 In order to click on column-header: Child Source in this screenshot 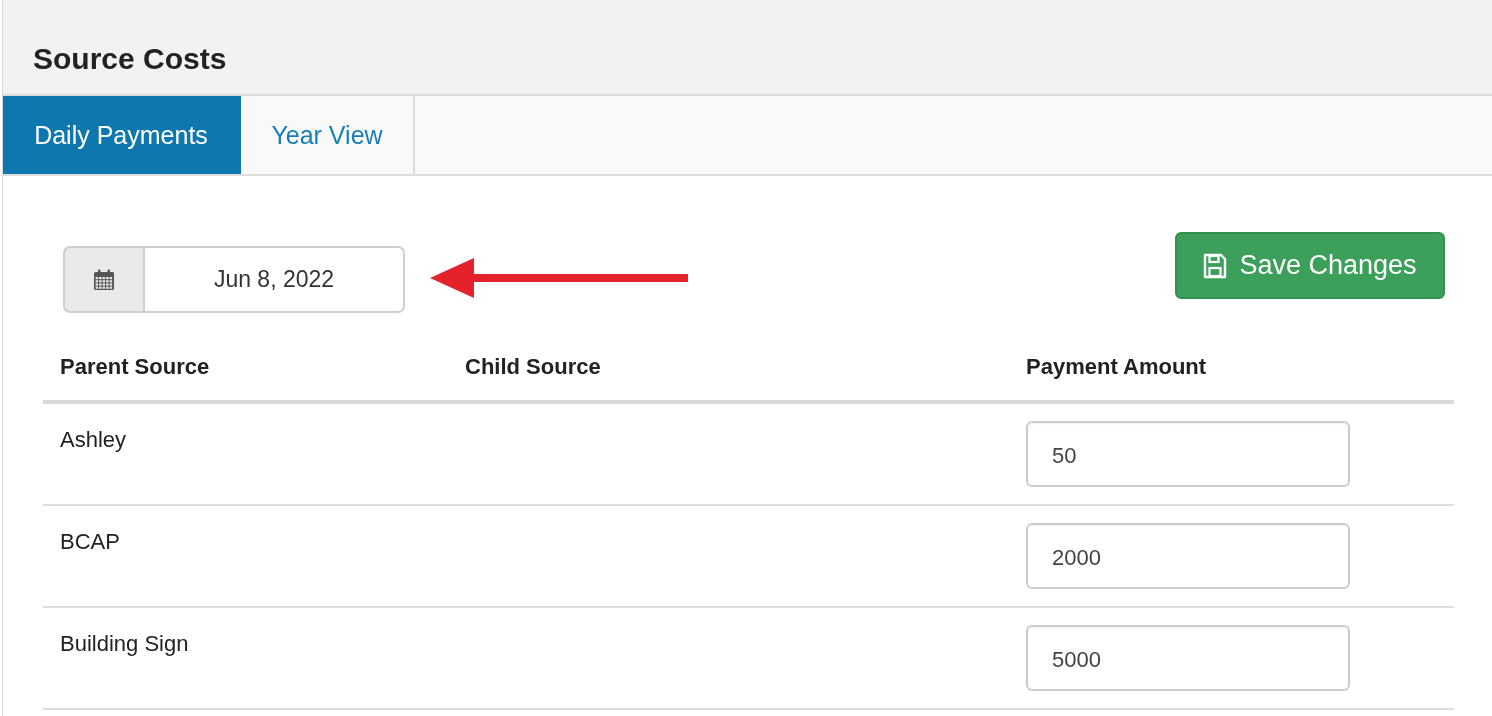, I will do `click(533, 366)`.